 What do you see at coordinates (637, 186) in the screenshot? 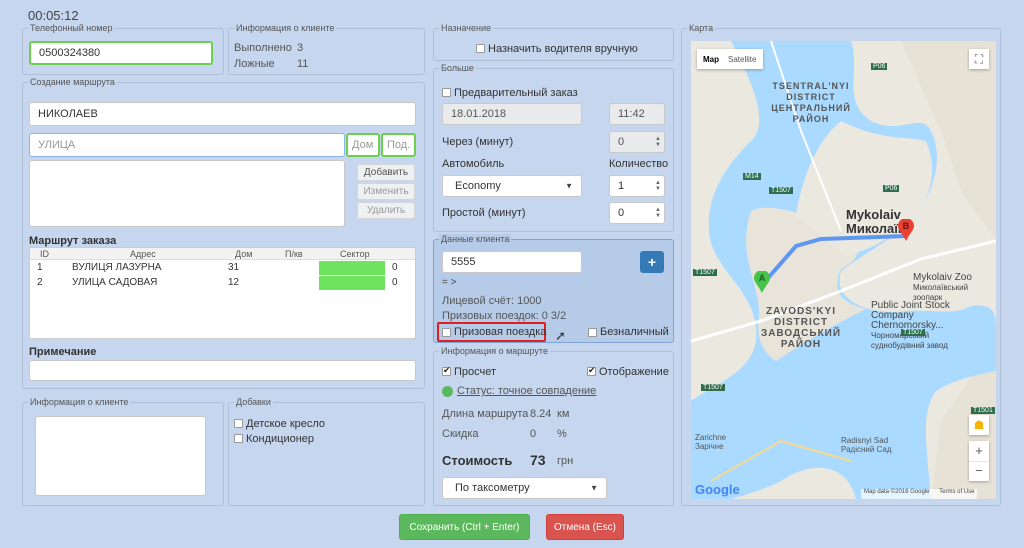
I see `qty-input: 1 ▲ ▼` at bounding box center [637, 186].